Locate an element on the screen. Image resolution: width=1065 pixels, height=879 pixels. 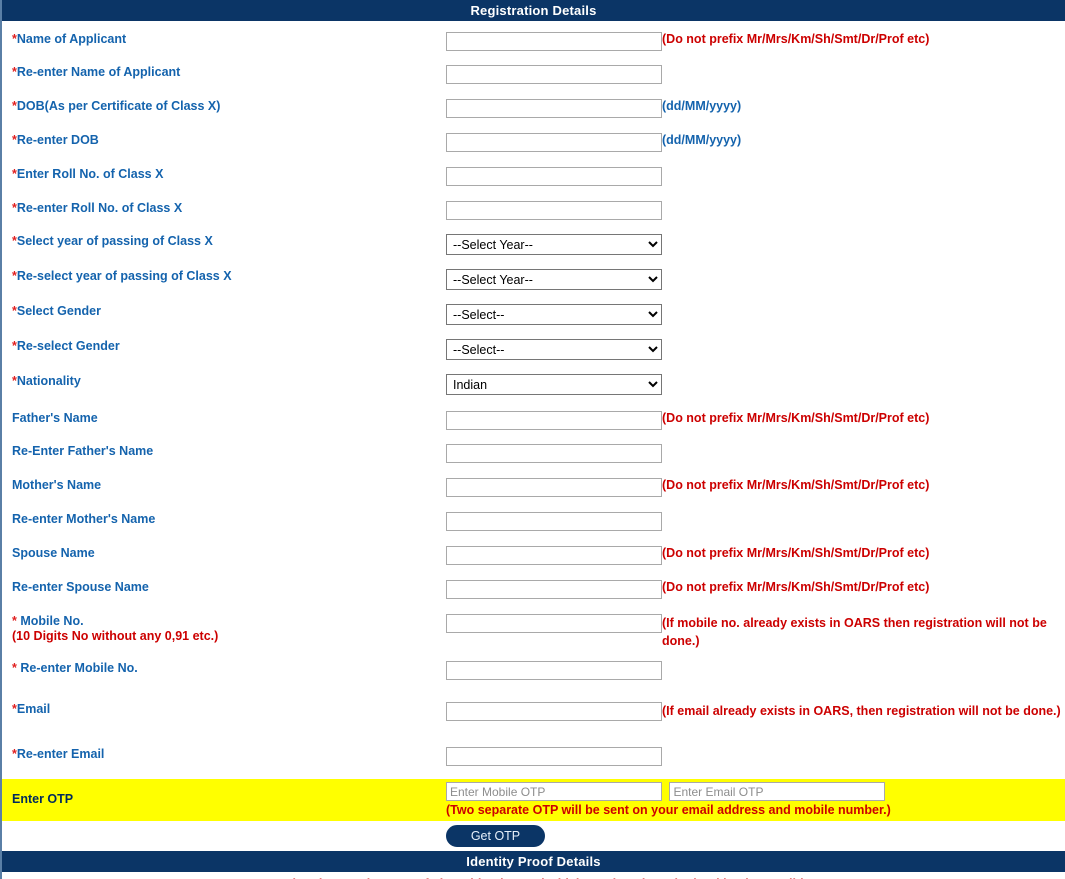
label-email: *Email is located at coordinates (31, 709).